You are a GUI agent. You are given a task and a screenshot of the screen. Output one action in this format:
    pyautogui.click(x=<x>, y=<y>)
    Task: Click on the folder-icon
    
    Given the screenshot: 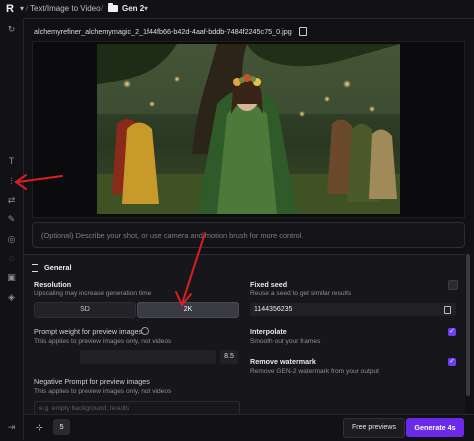 What is the action you would take?
    pyautogui.click(x=113, y=7)
    